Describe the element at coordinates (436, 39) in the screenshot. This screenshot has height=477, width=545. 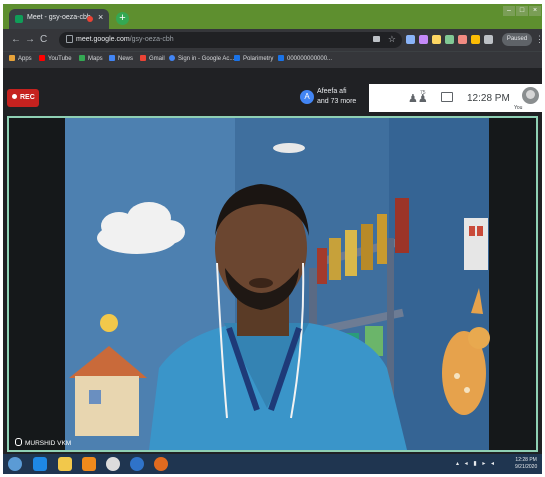
I see `extension-check-icon` at that location.